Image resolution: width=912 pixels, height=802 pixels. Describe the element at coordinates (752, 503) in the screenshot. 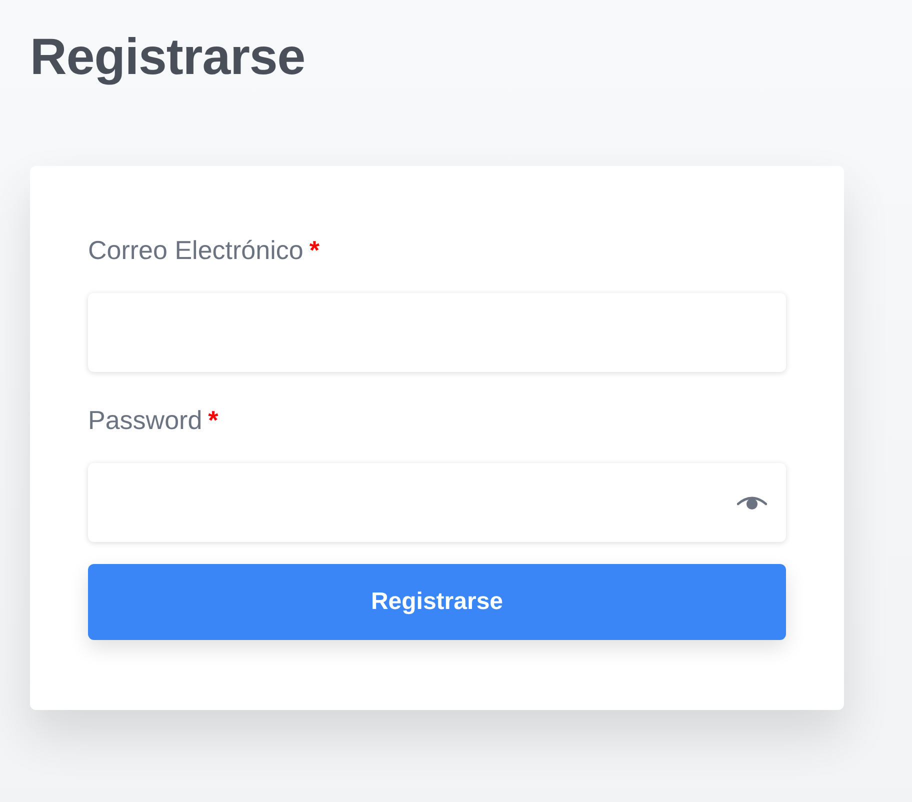

I see `eye-icon` at that location.